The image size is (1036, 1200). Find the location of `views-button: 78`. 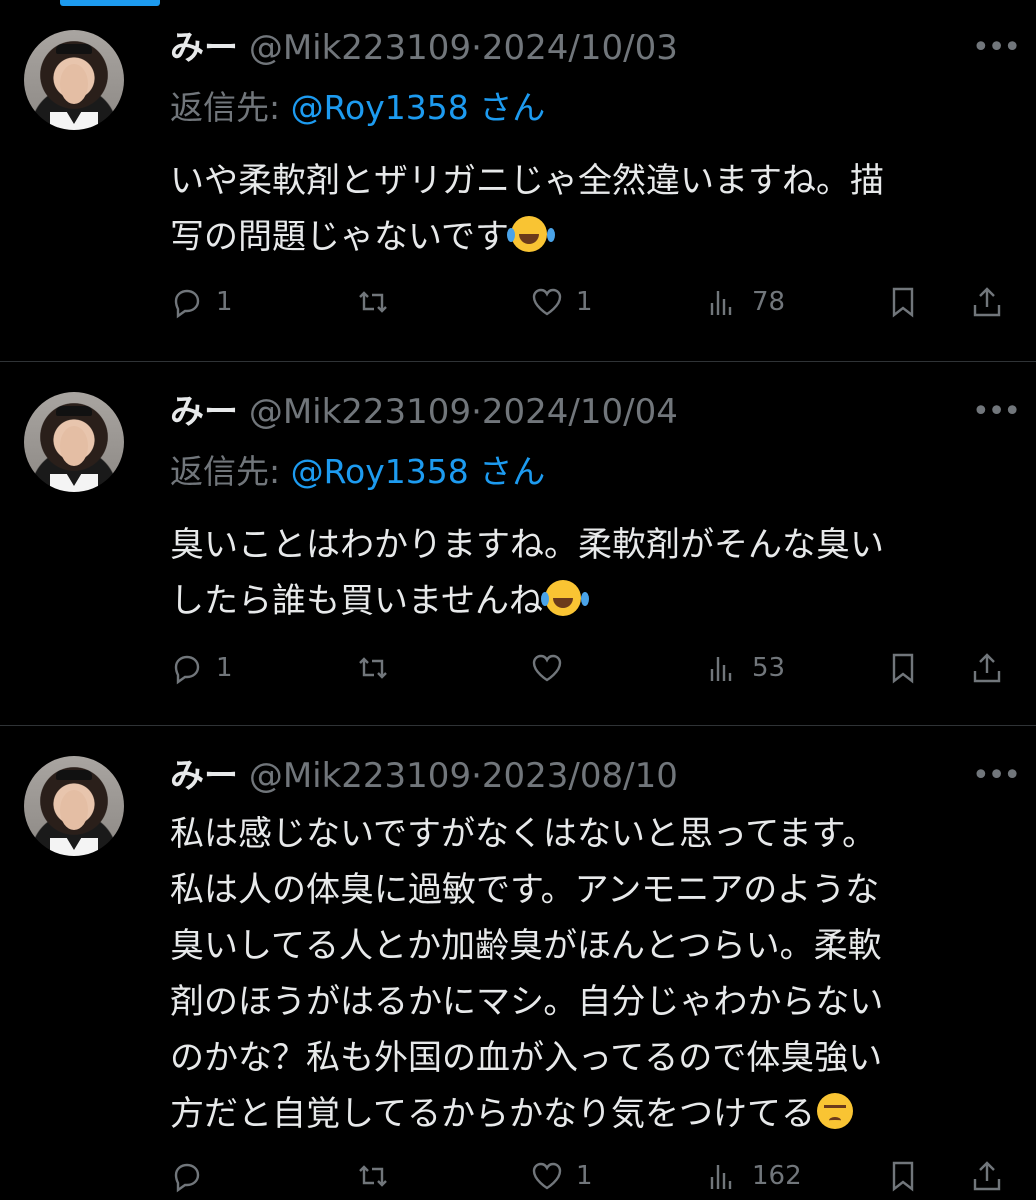

views-button: 78 is located at coordinates (745, 302).